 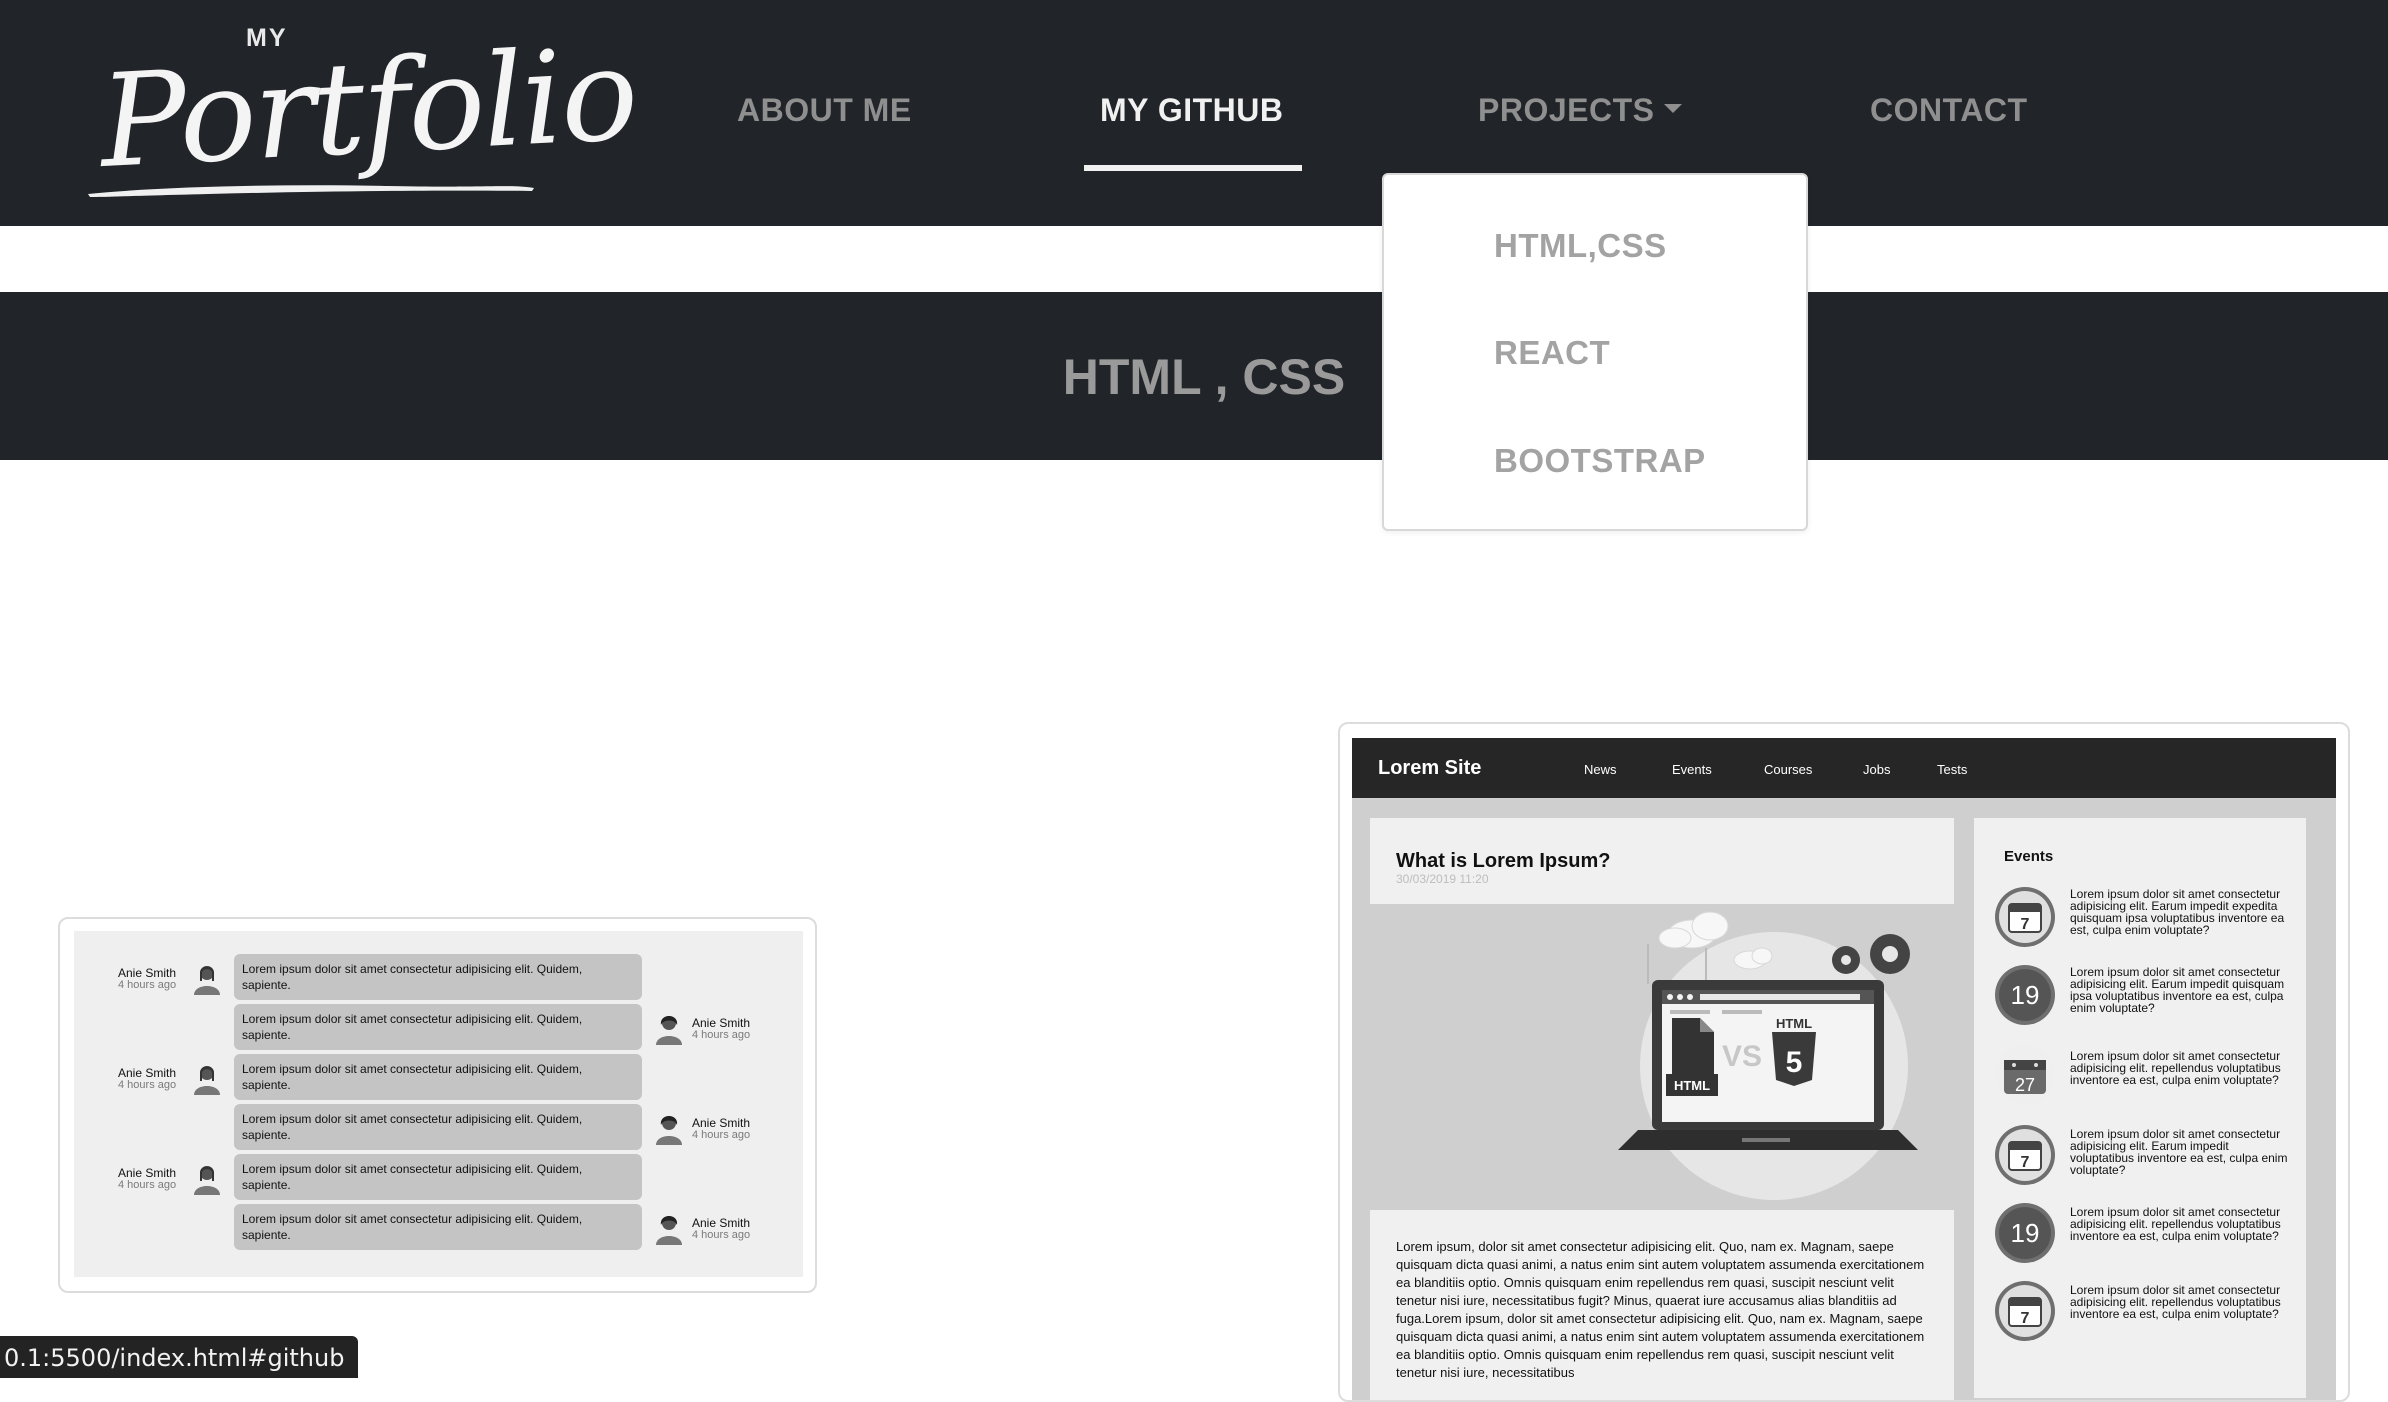 What do you see at coordinates (1503, 861) in the screenshot?
I see `preview-article-title: What is Lorem Ipsum?` at bounding box center [1503, 861].